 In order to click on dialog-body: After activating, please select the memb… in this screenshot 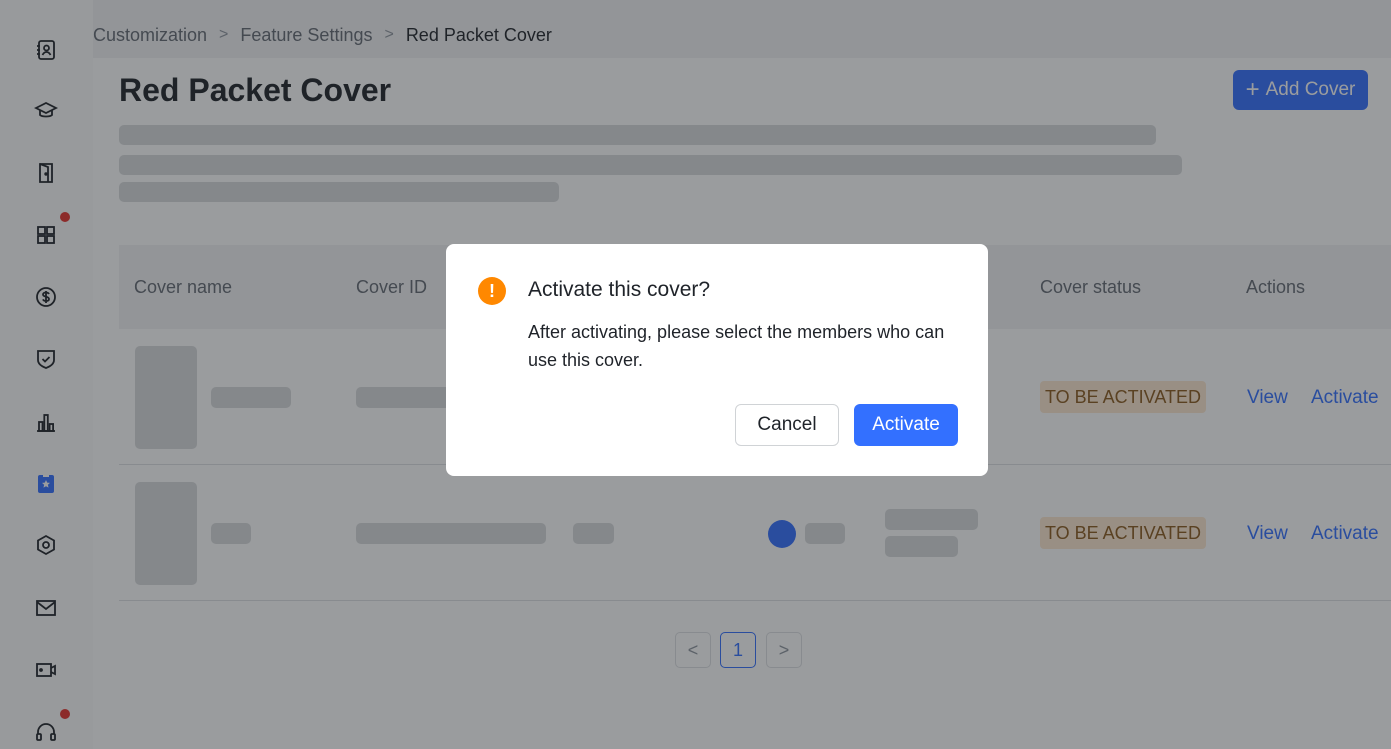, I will do `click(736, 346)`.